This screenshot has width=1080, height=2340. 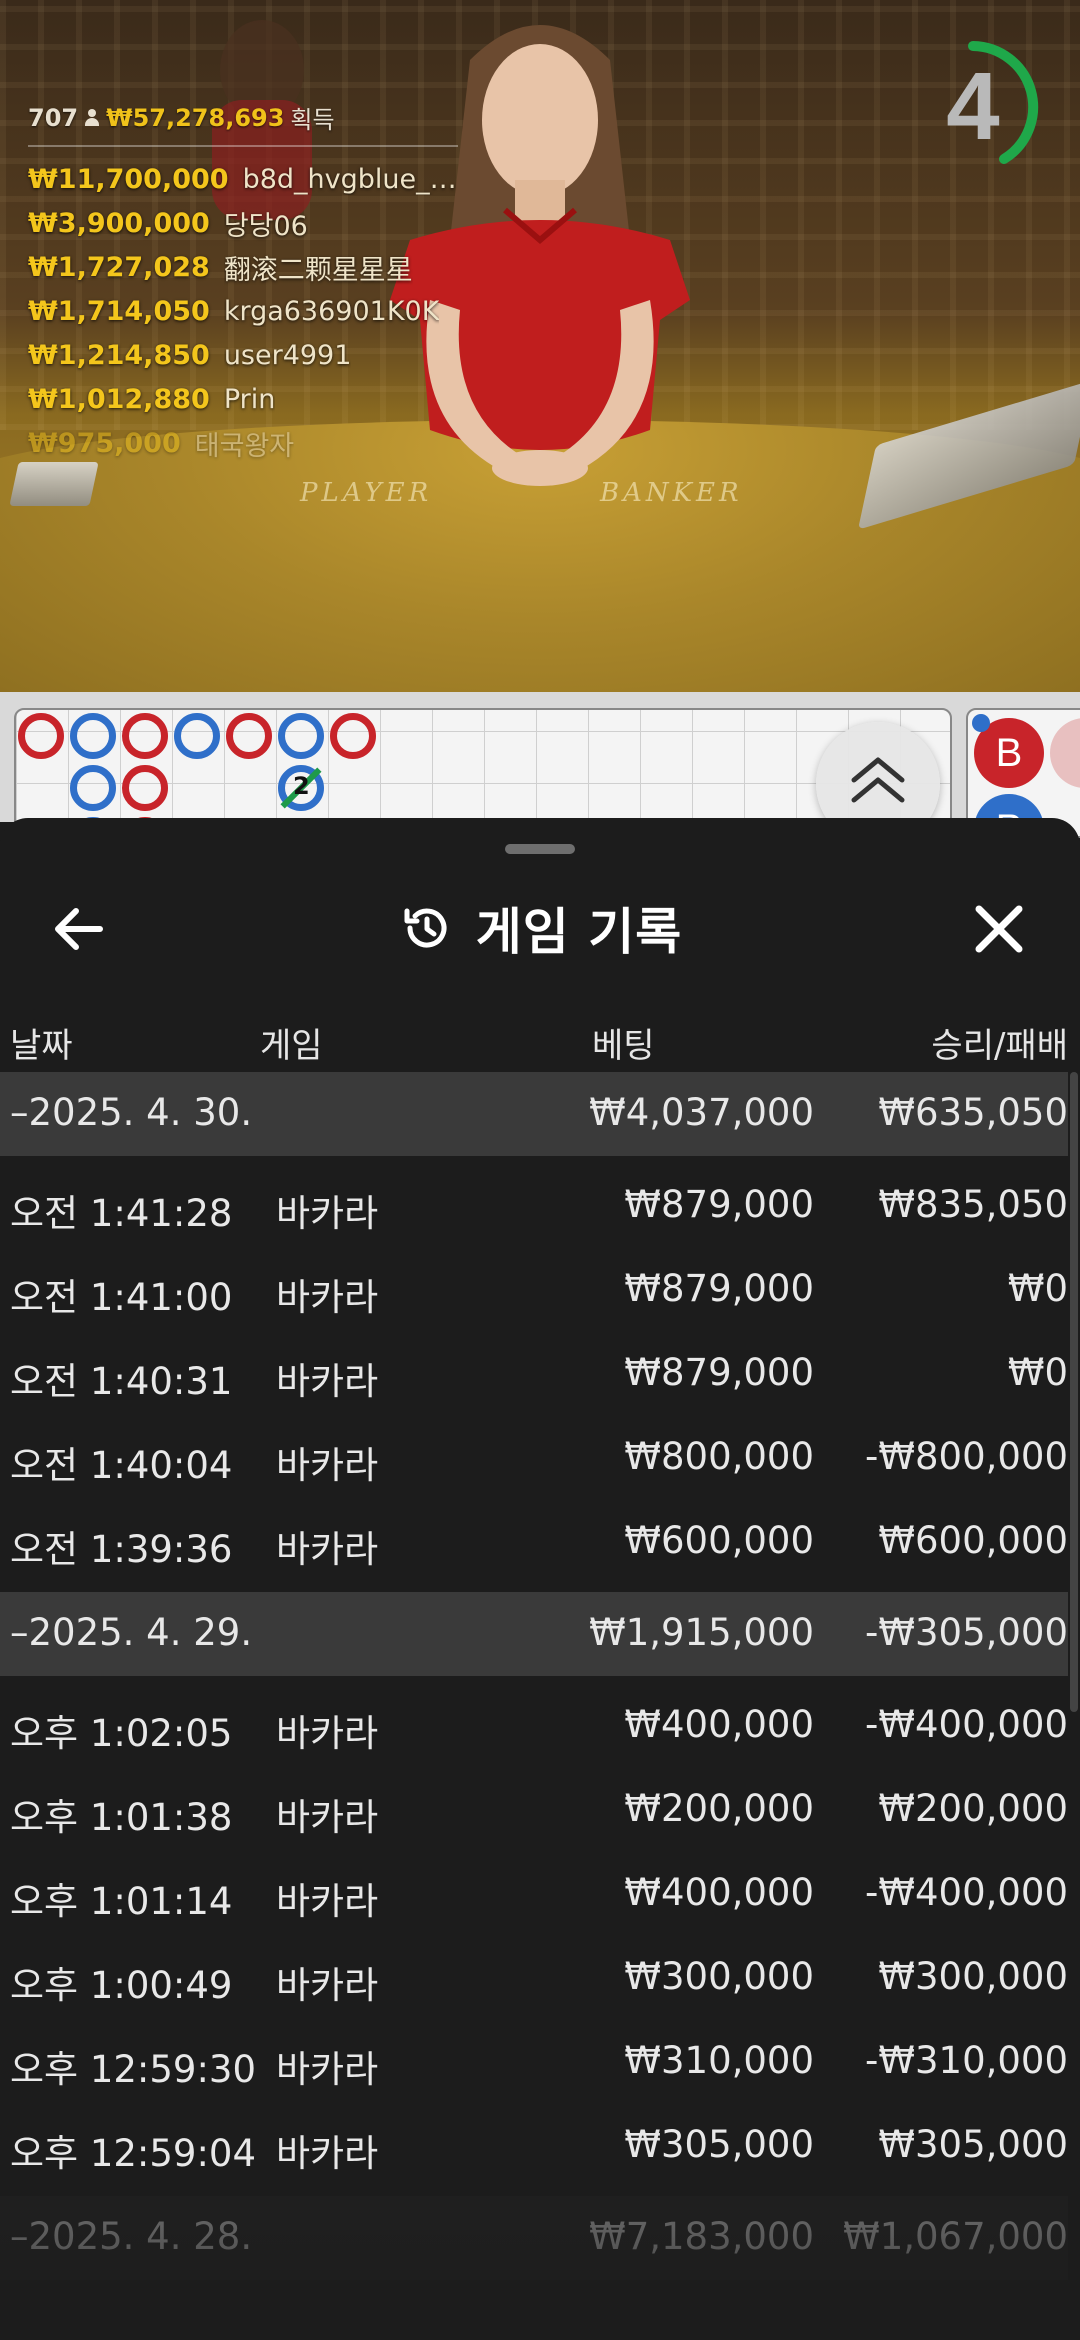 I want to click on group-date: –2025. 4. 30., so click(x=131, y=1112).